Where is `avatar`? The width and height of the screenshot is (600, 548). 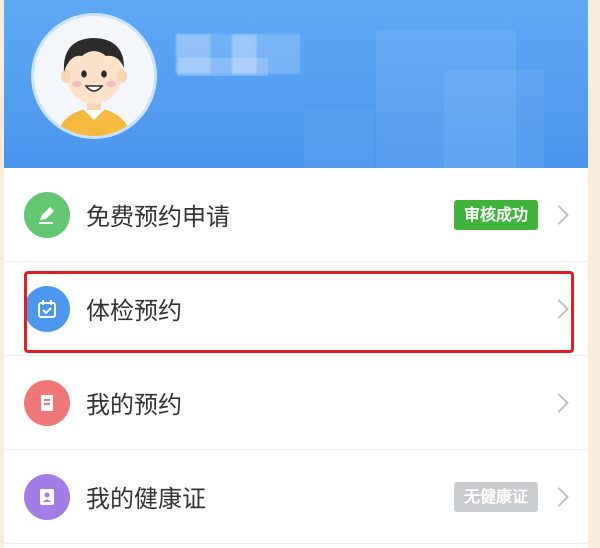 avatar is located at coordinates (94, 76).